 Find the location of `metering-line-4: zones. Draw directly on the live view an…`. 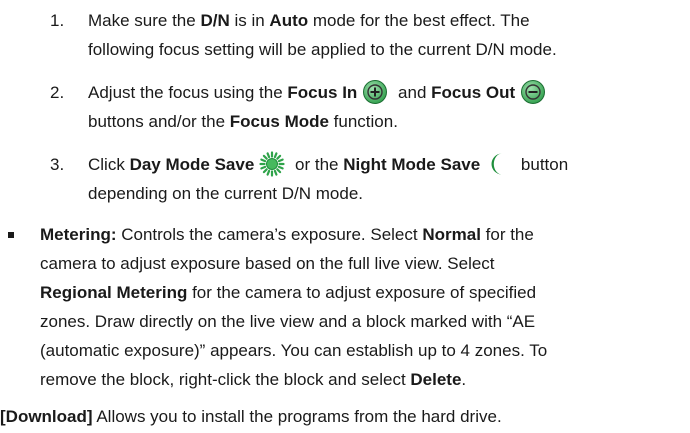

metering-line-4: zones. Draw directly on the live view an… is located at coordinates (288, 321).